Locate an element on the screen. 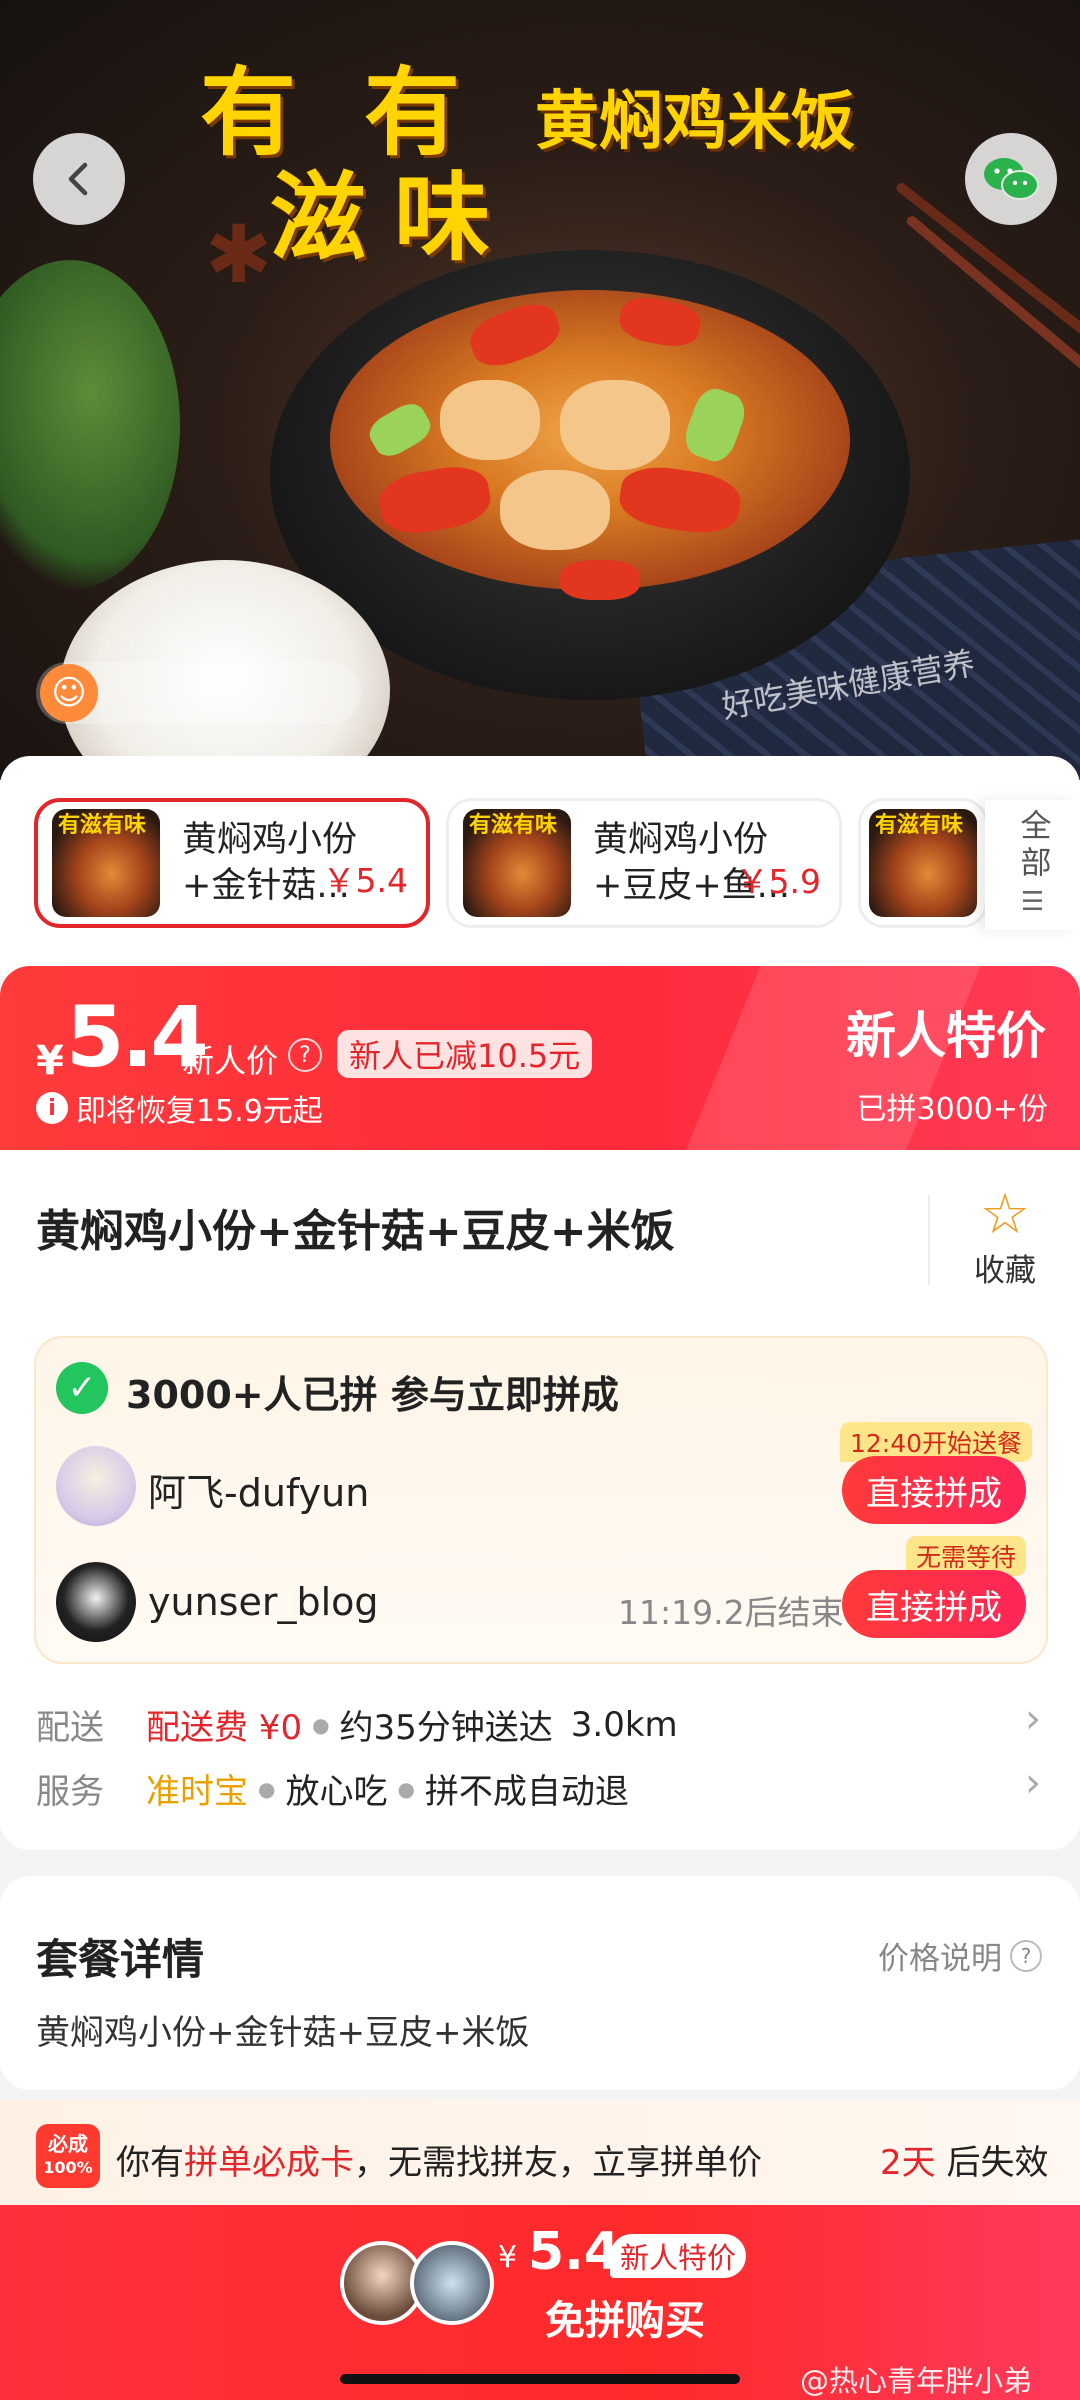 This screenshot has width=1080, height=2400. buy-price: 5.4 is located at coordinates (574, 2252).